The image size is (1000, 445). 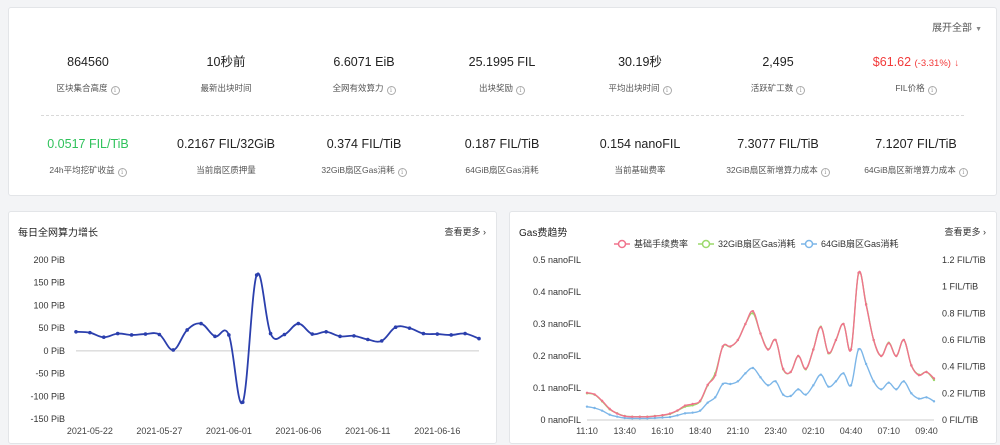 I want to click on y-tick-label: -150 PiB, so click(x=47, y=419).